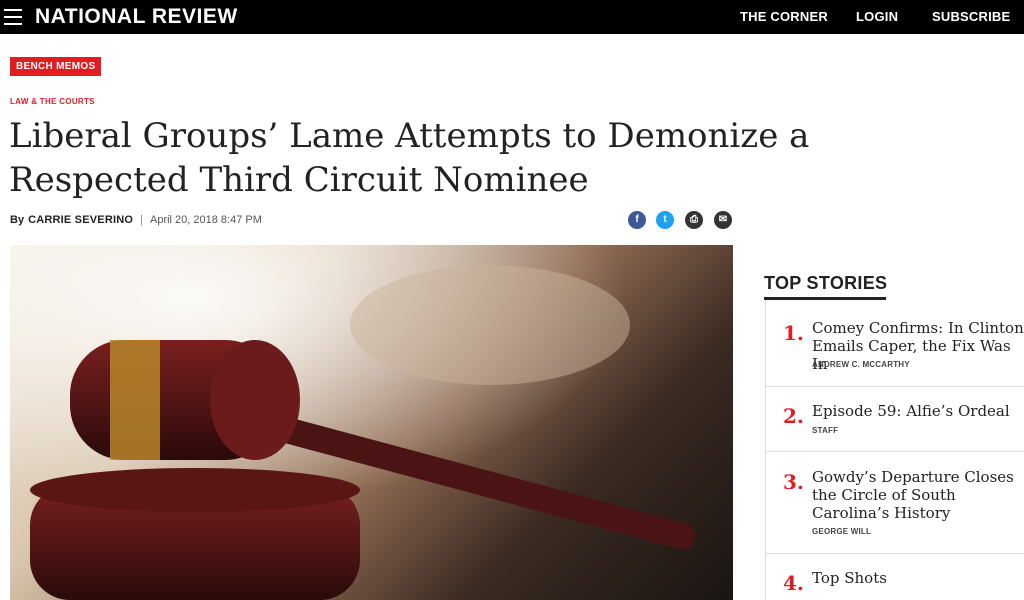  I want to click on publish-date: April 20, 2018 8:47 PM, so click(206, 220).